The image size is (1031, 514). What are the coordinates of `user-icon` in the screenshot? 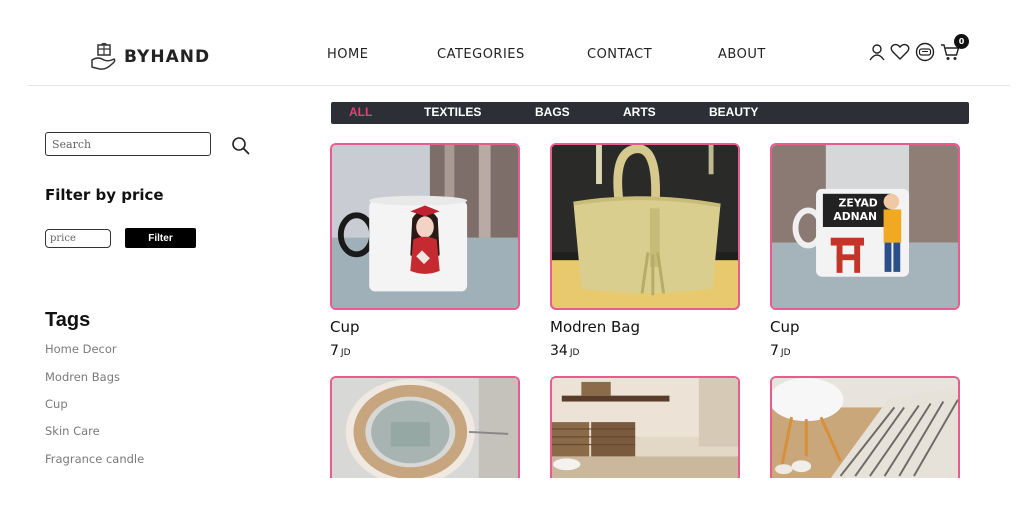 It's located at (877, 52).